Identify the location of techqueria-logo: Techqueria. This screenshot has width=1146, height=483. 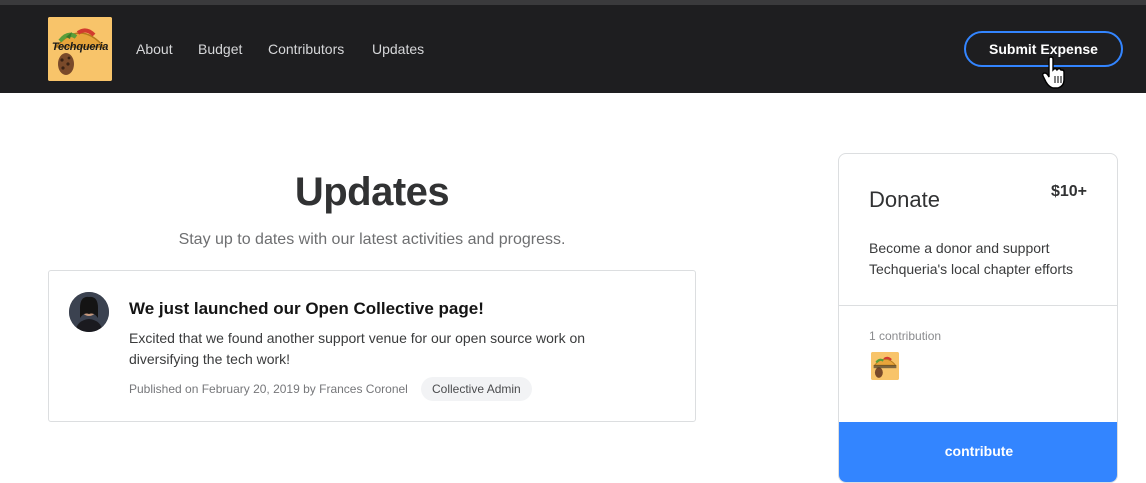
(80, 49).